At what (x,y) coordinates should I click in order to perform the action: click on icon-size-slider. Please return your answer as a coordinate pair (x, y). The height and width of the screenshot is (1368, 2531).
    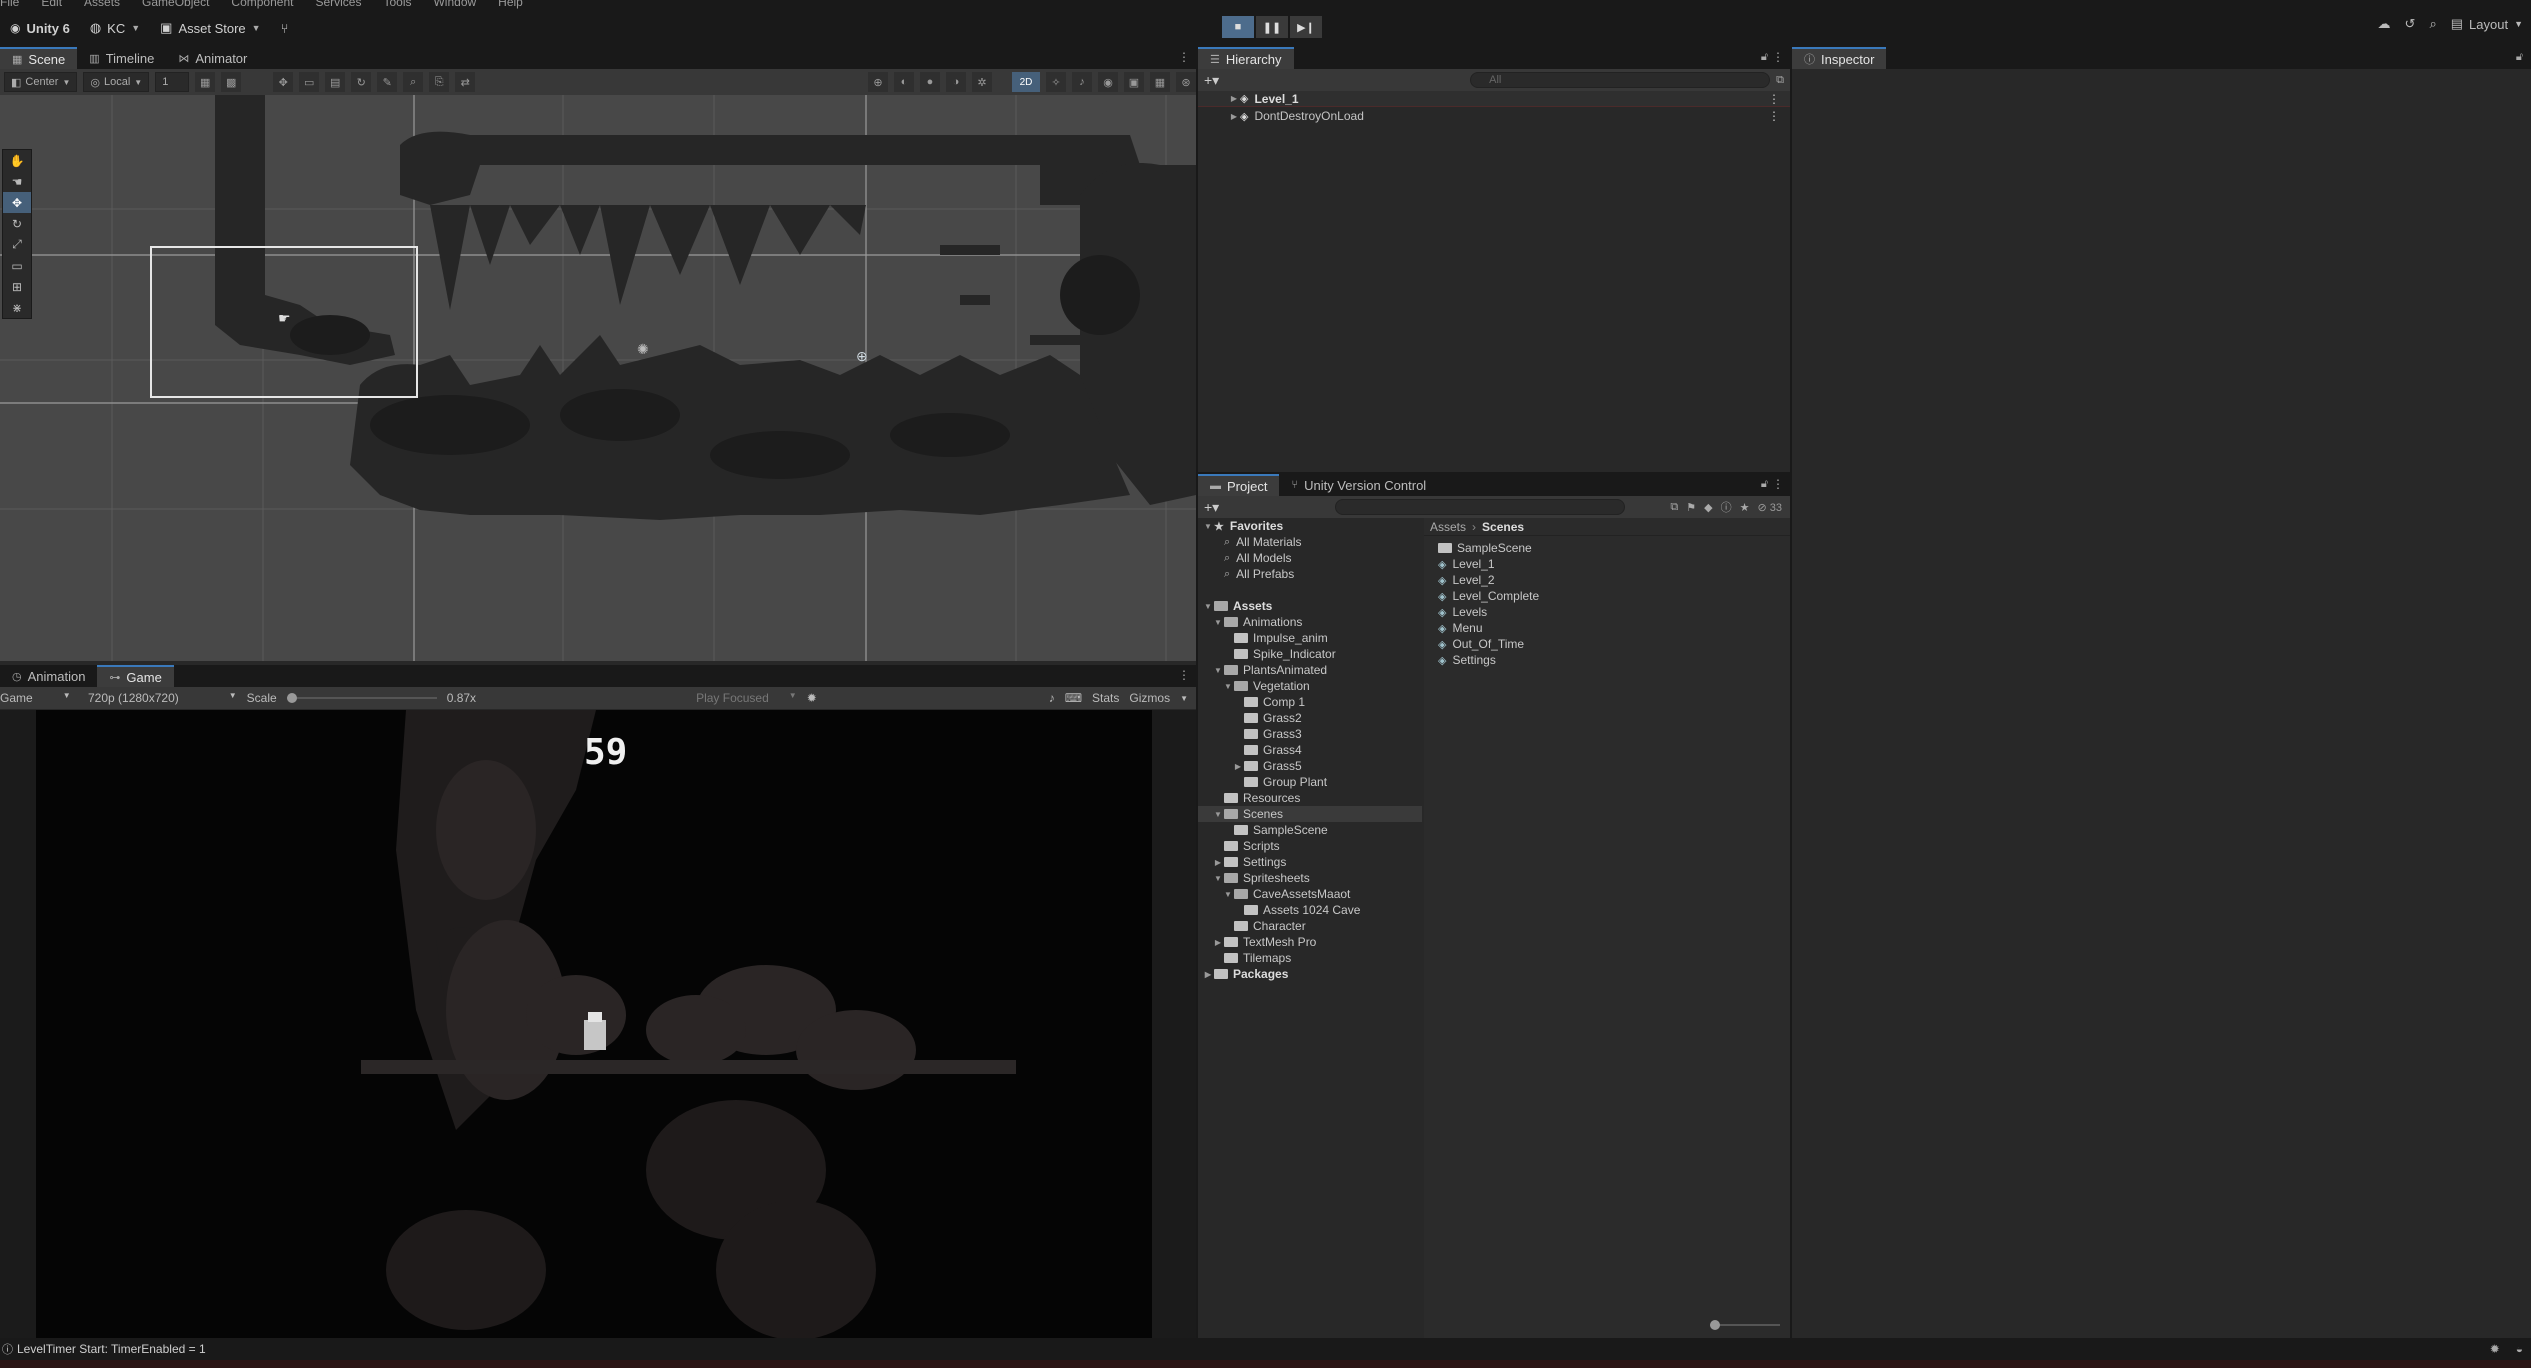
    Looking at the image, I should click on (1745, 1325).